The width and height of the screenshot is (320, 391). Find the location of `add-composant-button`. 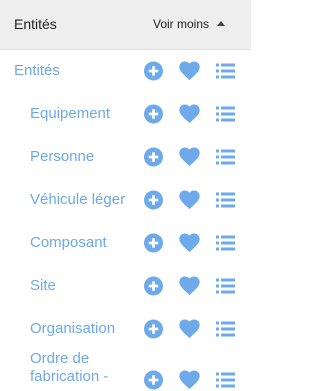

add-composant-button is located at coordinates (153, 243).